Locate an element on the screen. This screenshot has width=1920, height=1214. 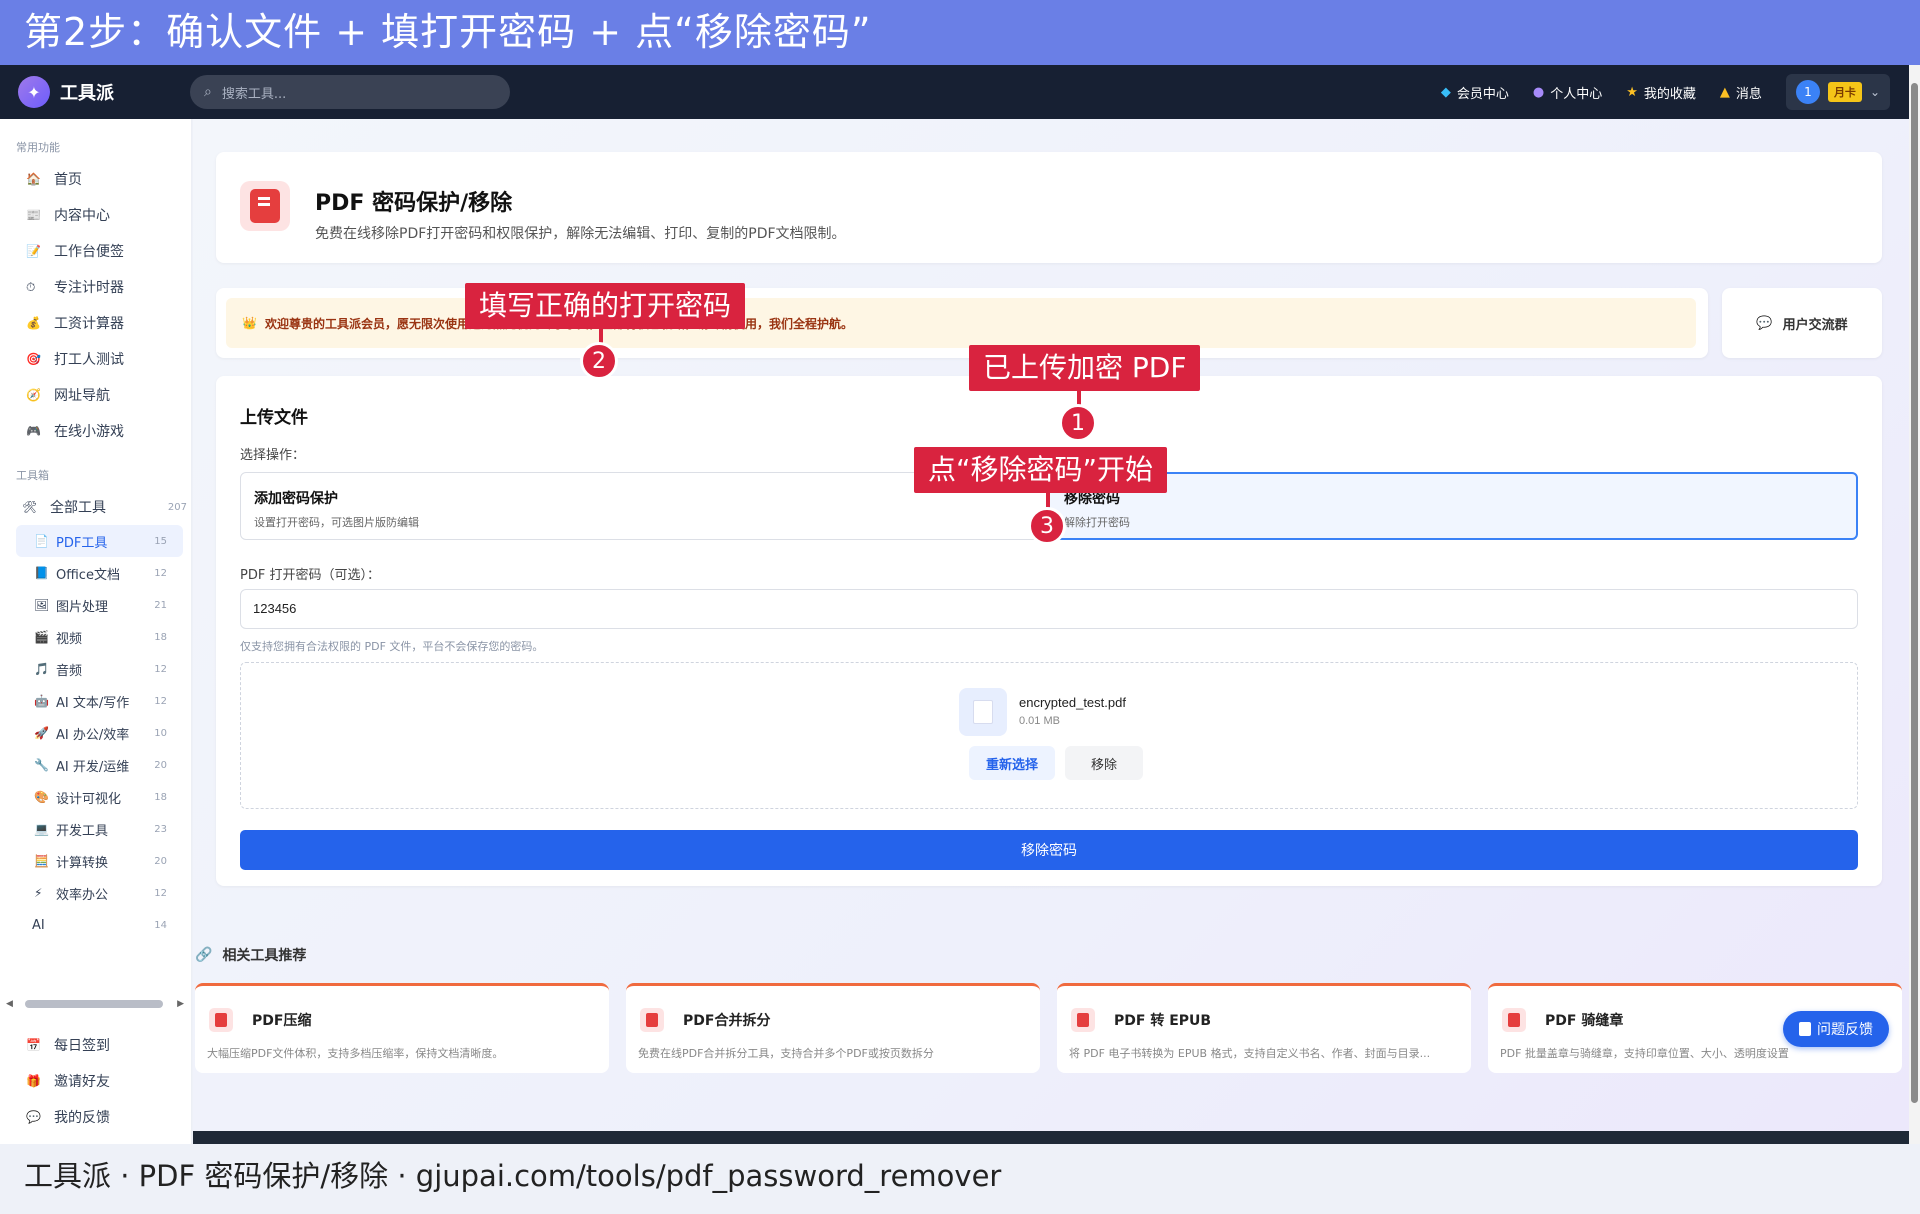
remove-file-button: 移除 is located at coordinates (1104, 763).